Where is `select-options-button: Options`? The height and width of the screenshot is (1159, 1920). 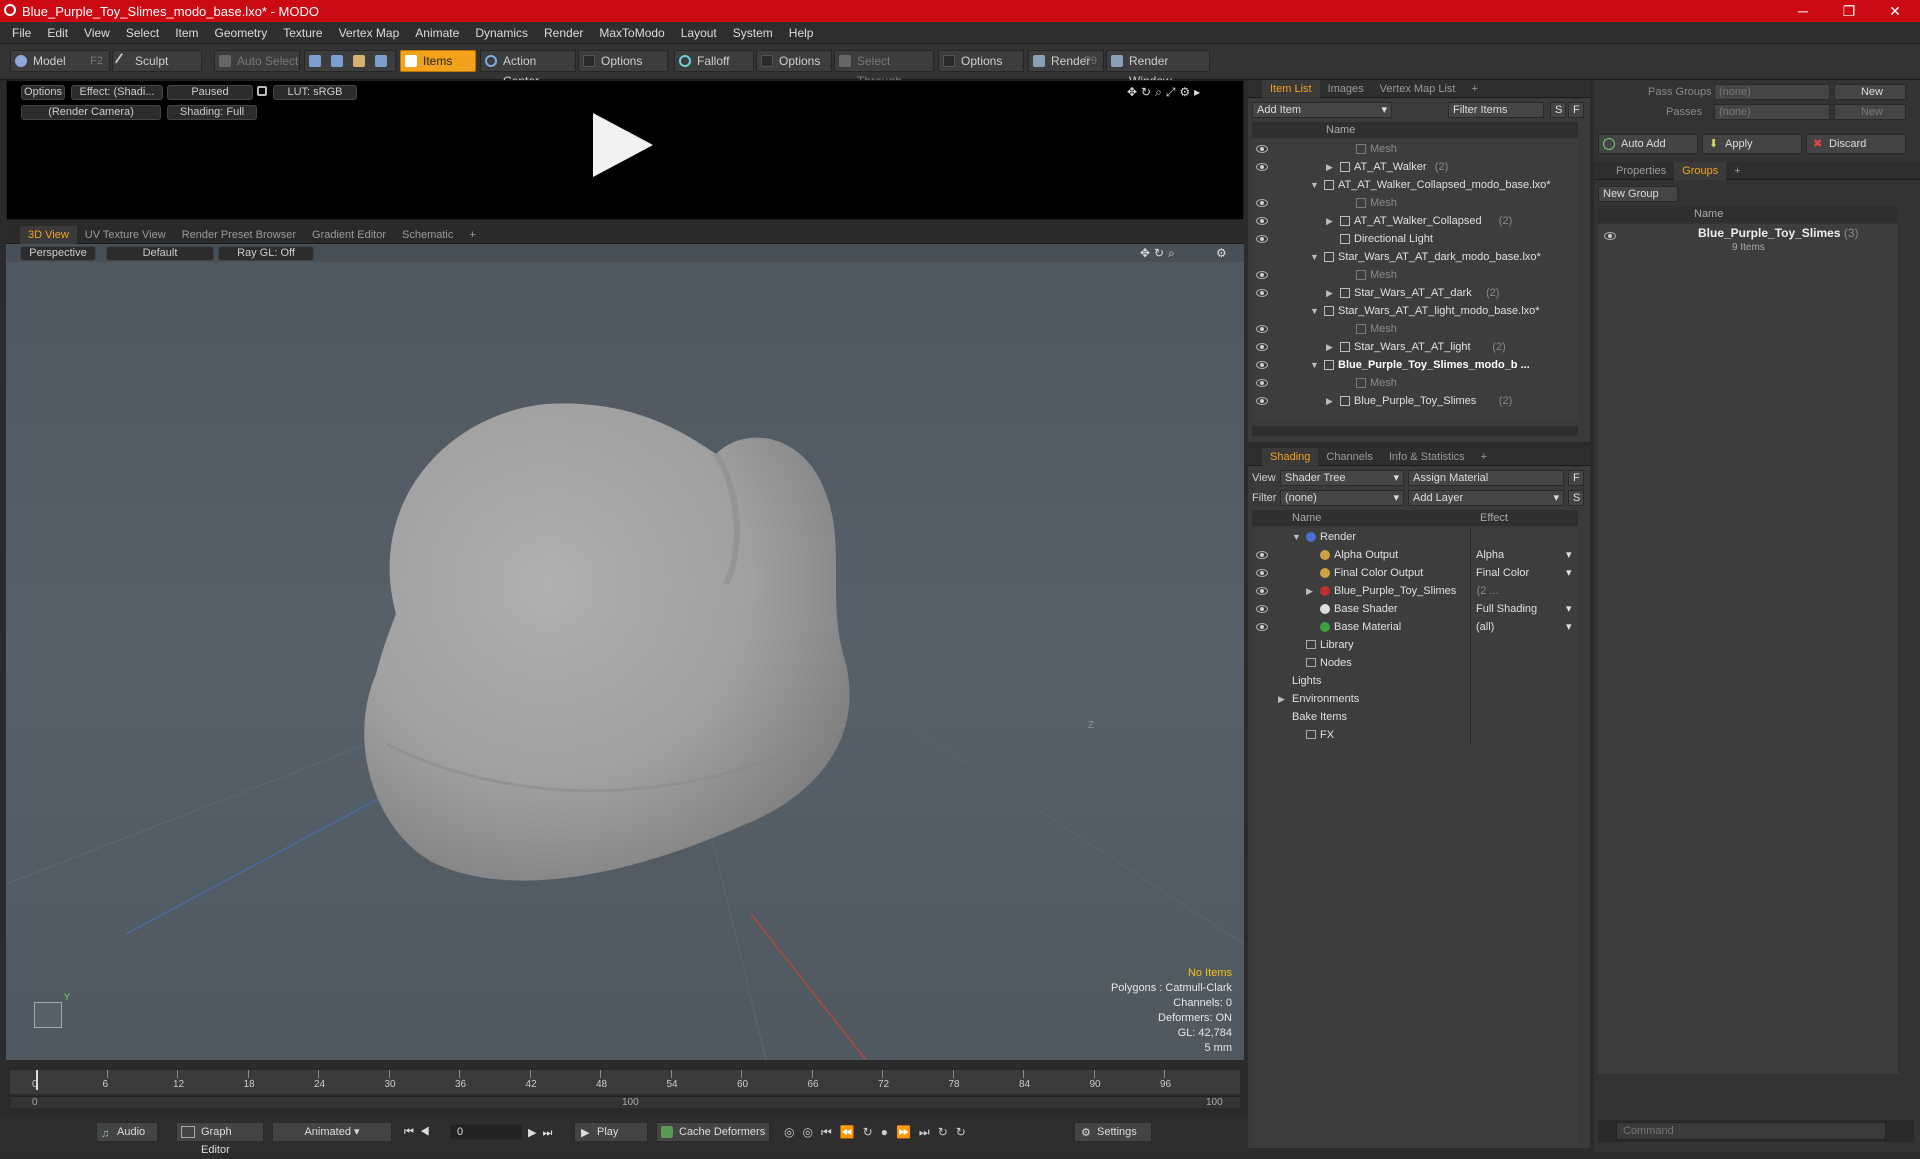
select-options-button: Options is located at coordinates (981, 61).